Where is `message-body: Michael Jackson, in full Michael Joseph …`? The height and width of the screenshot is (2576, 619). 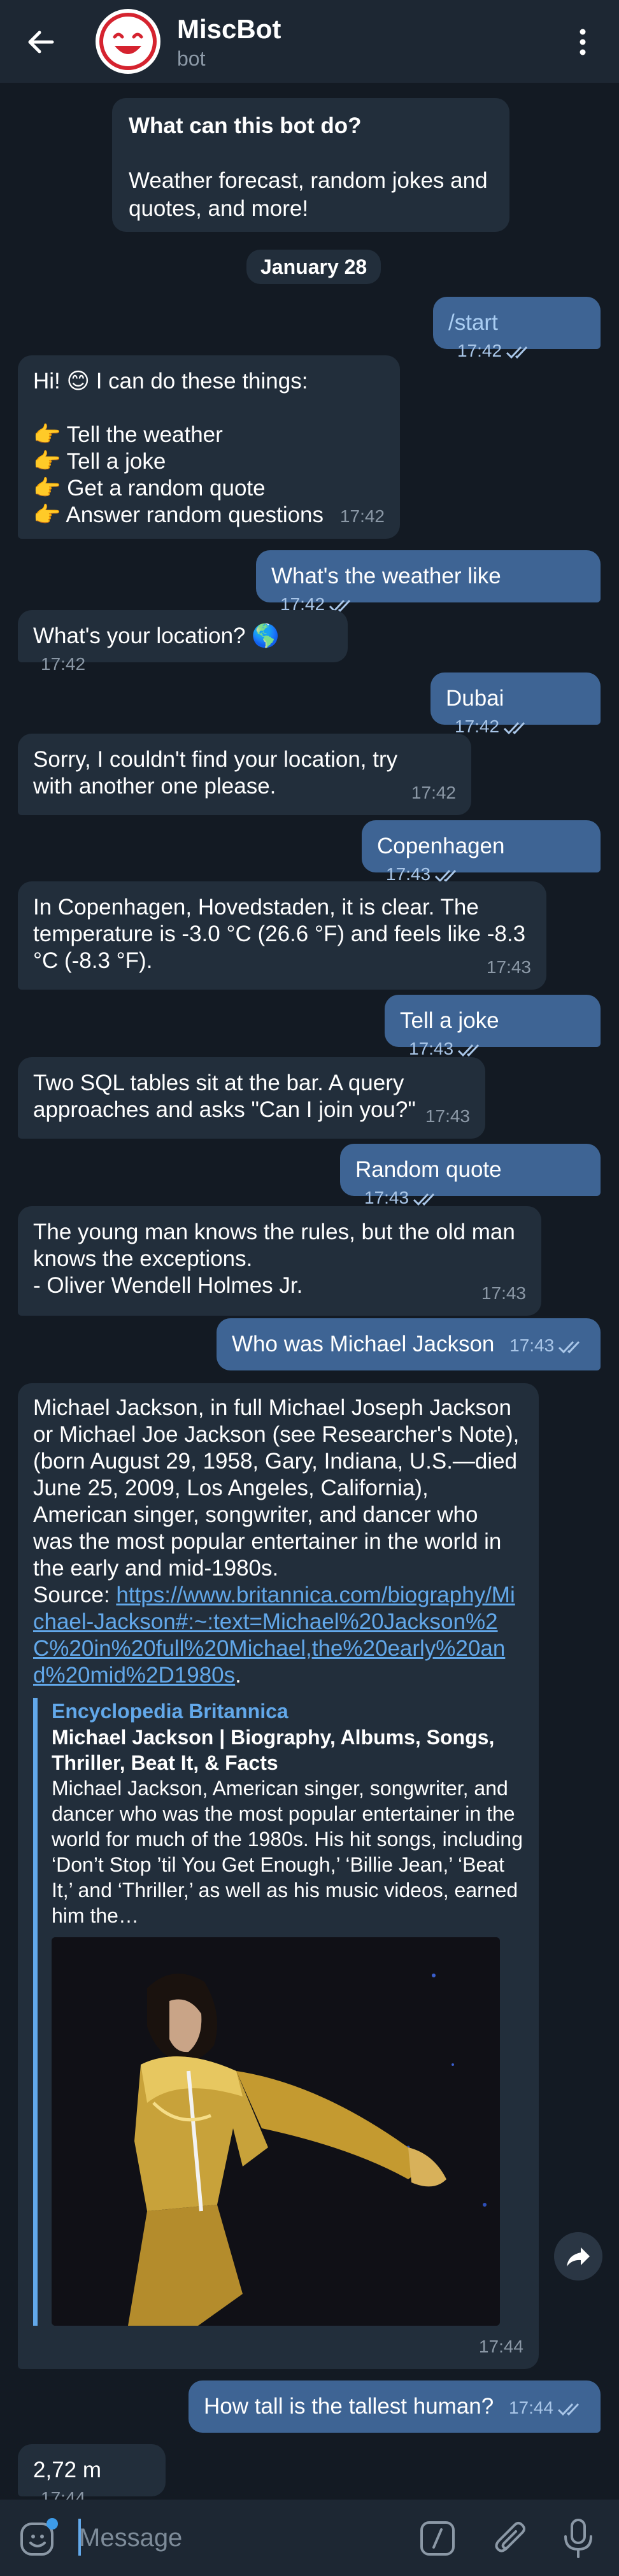 message-body: Michael Jackson, in full Michael Joseph … is located at coordinates (276, 1488).